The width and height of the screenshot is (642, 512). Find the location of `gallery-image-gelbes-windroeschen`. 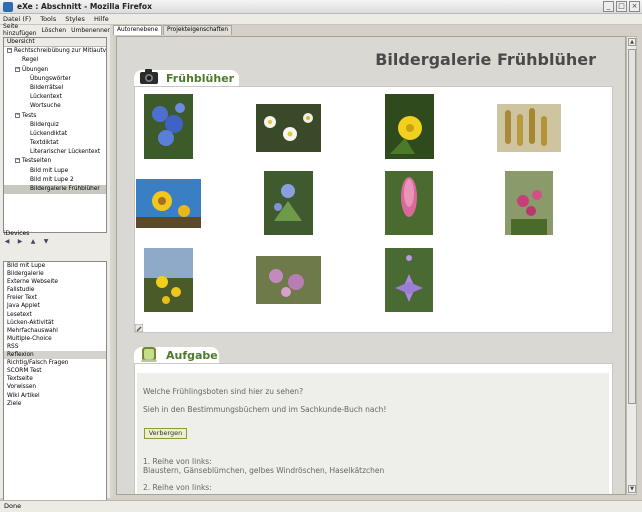

gallery-image-gelbes-windroeschen is located at coordinates (409, 126).